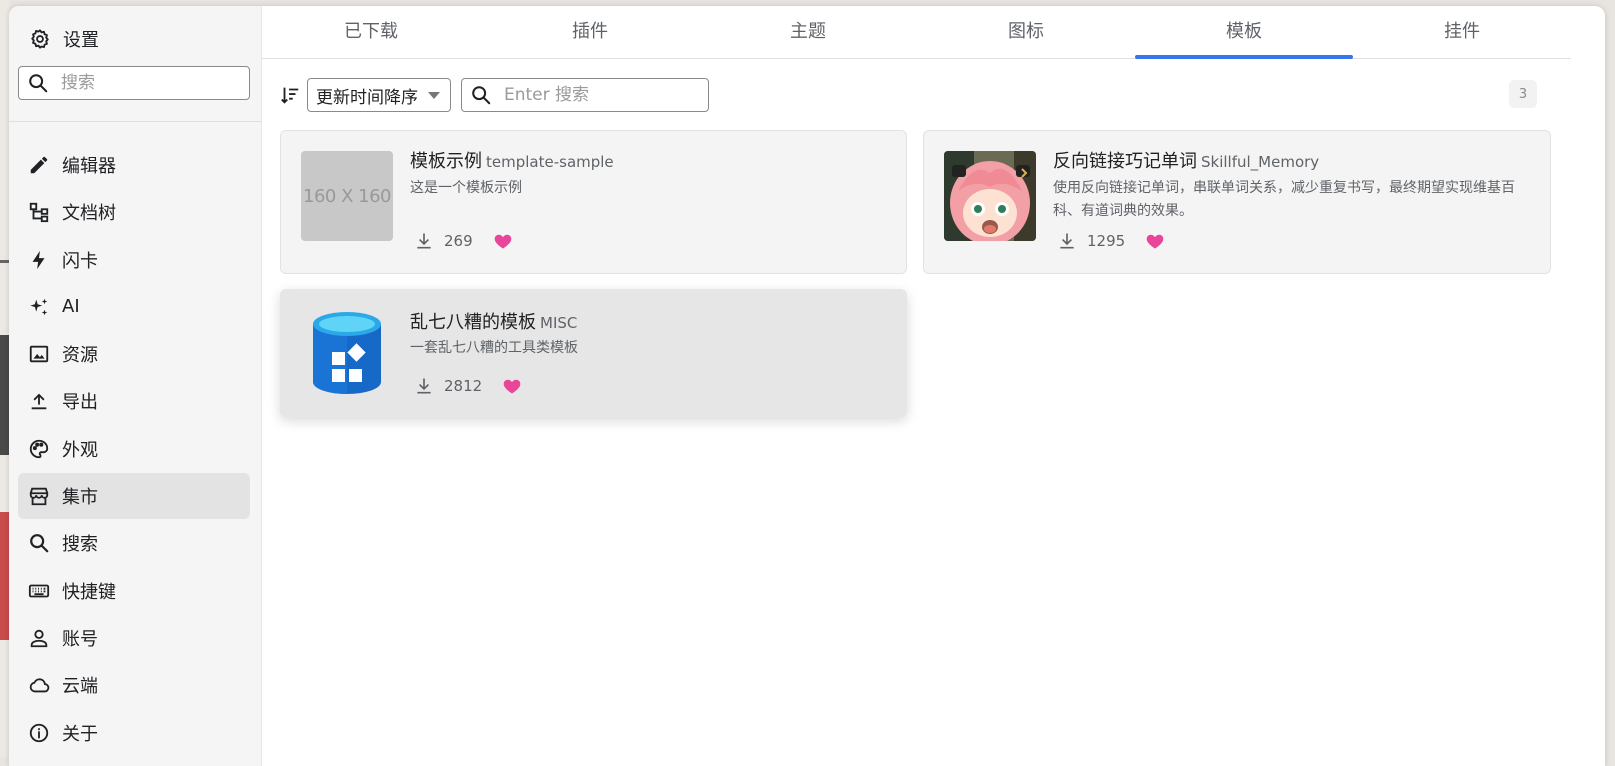 This screenshot has height=766, width=1615. I want to click on sidebar-header: 设置, so click(64, 39).